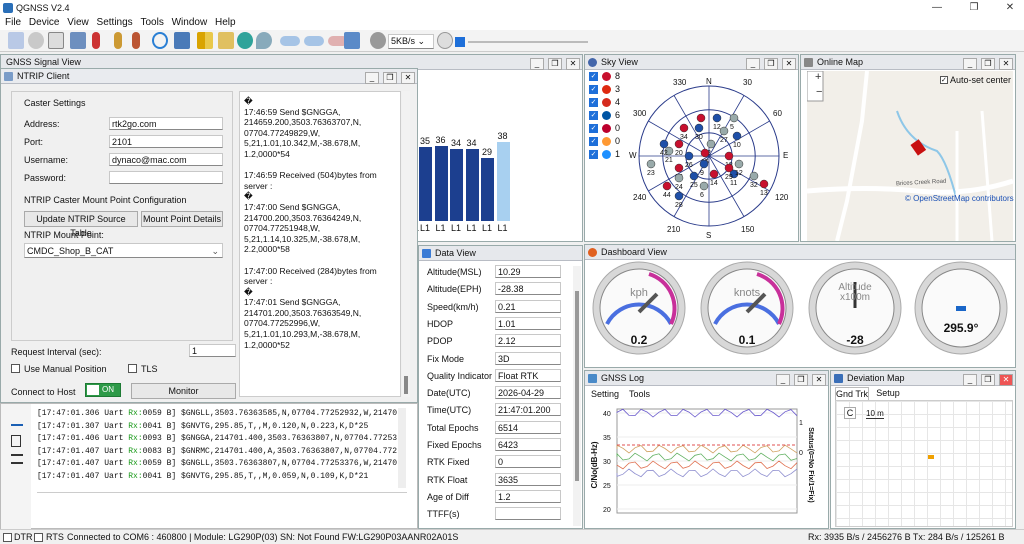 This screenshot has height=544, width=1024. I want to click on file-icon, so click(16, 441).